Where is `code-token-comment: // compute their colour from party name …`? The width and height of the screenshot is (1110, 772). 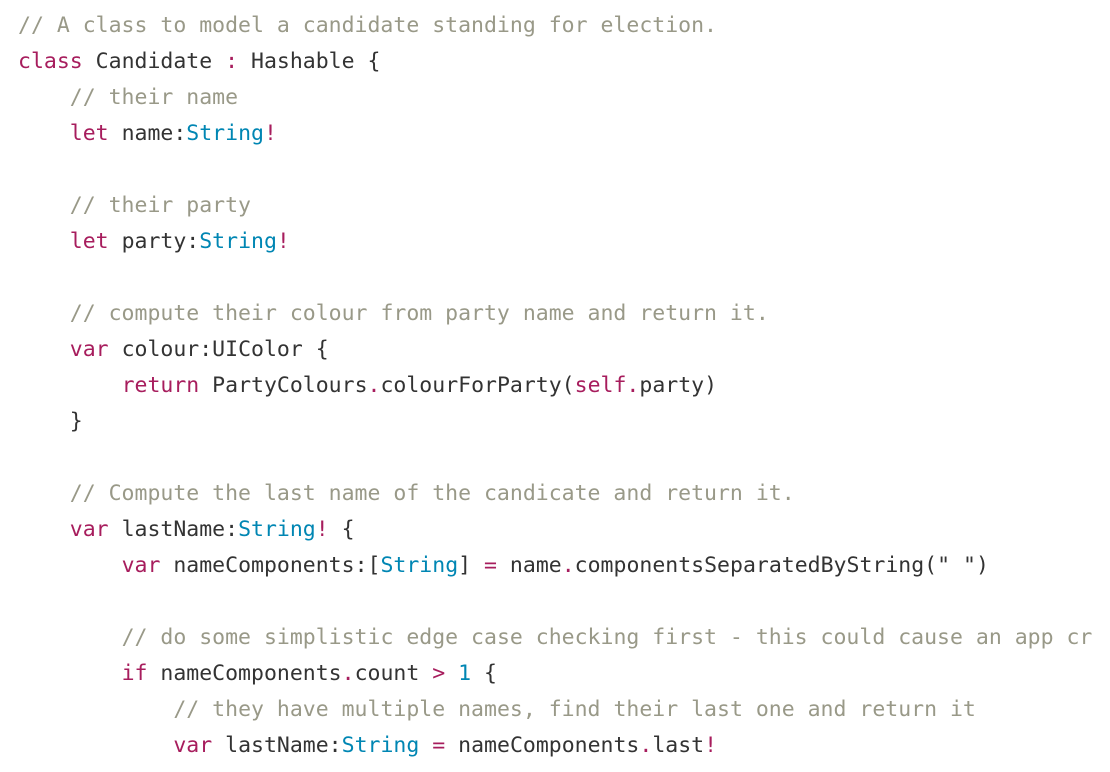
code-token-comment: // compute their colour from party name … is located at coordinates (419, 313).